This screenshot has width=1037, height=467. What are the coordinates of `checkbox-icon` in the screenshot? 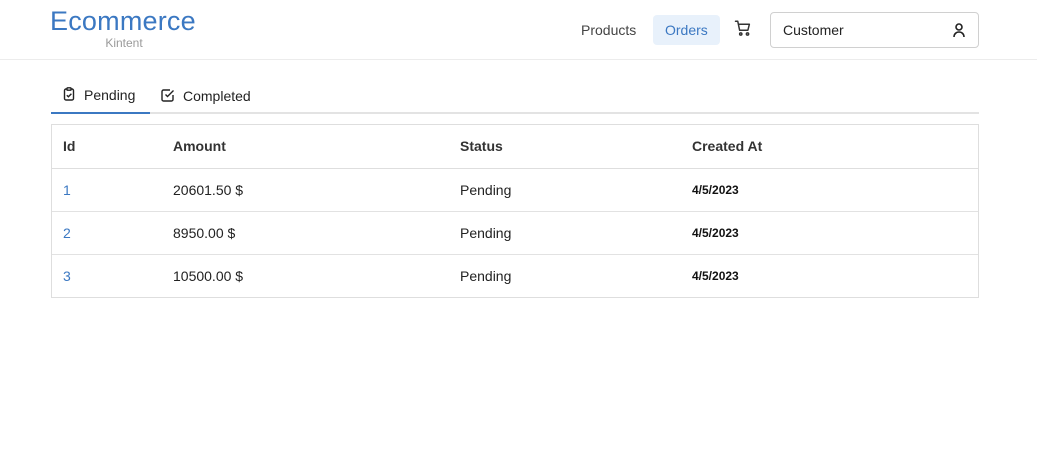 It's located at (172, 96).